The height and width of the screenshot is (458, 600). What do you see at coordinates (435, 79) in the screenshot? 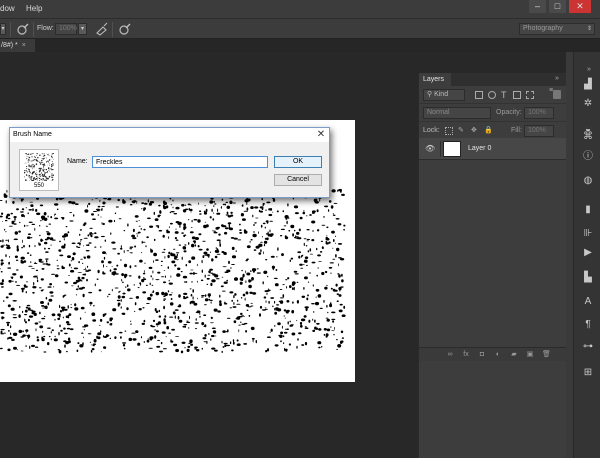
I see `tab-layers: Layers` at bounding box center [435, 79].